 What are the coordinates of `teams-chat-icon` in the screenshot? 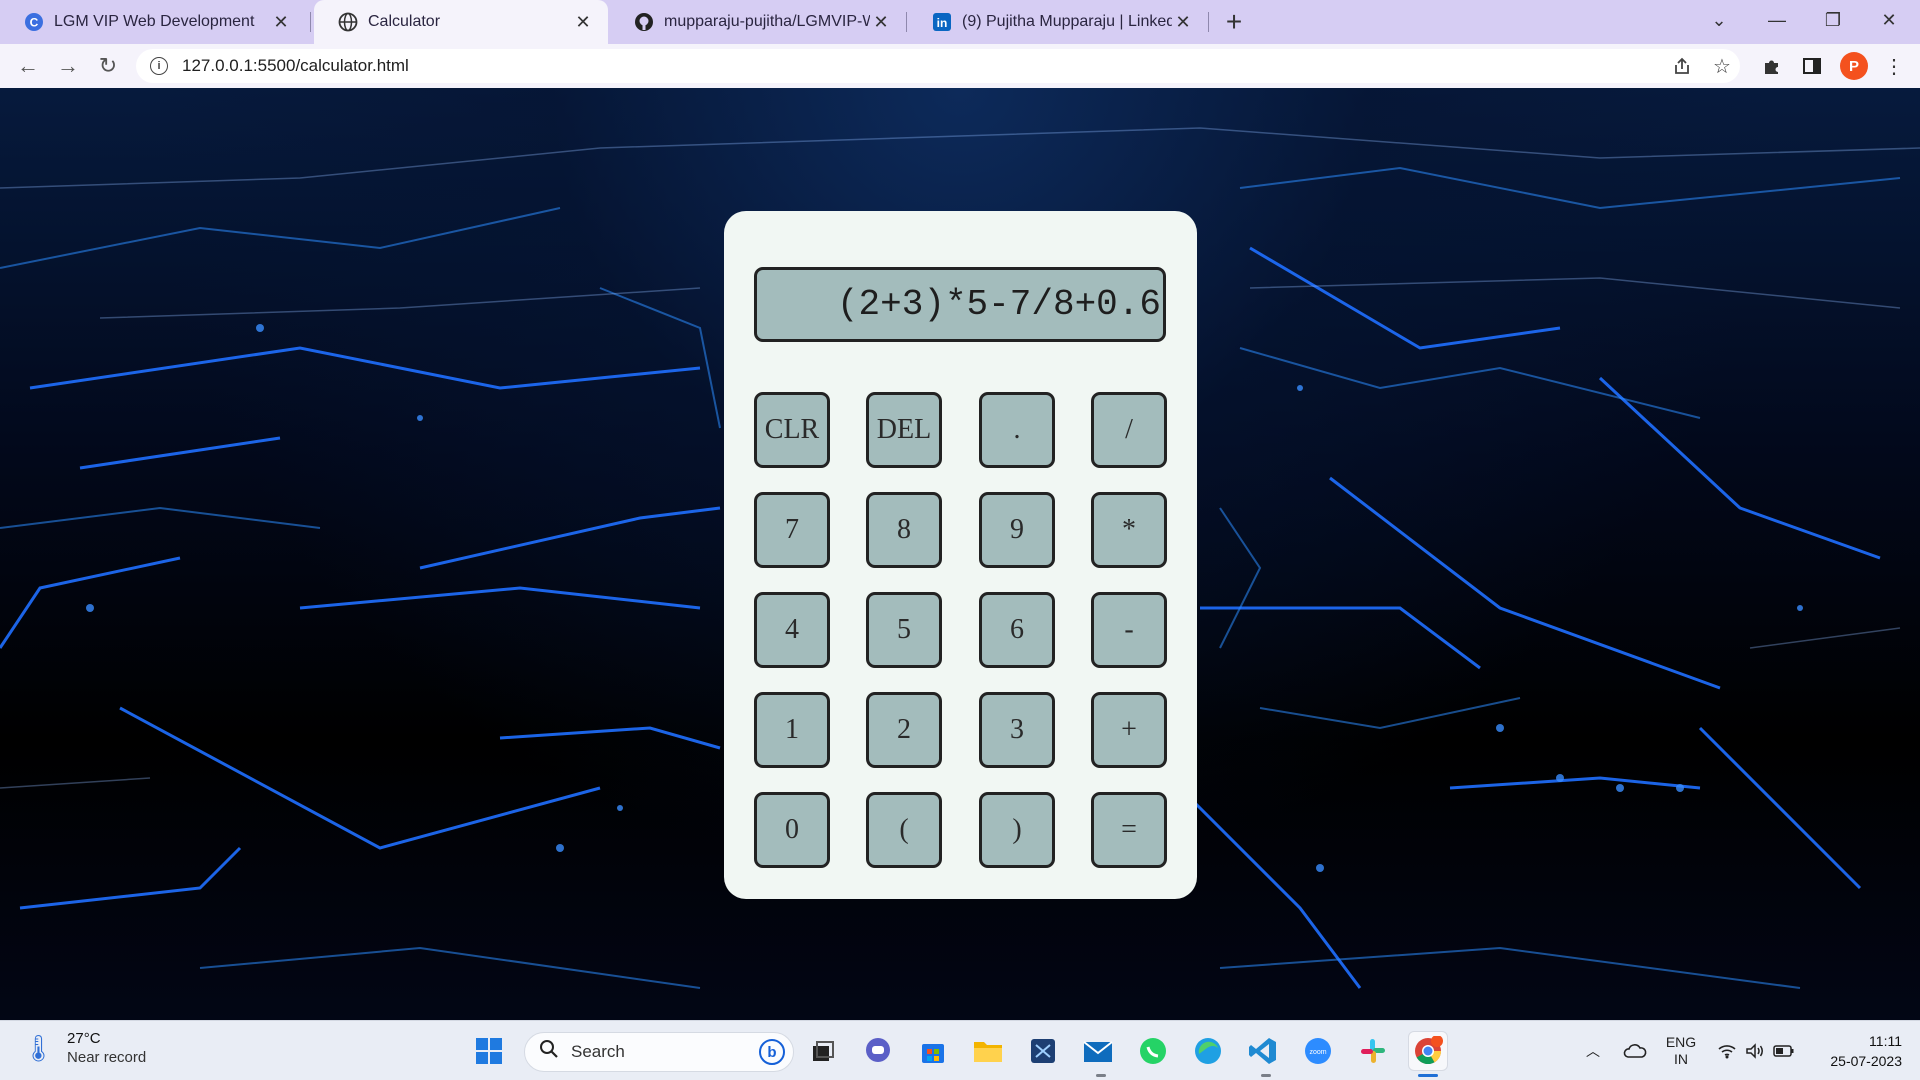 It's located at (878, 1051).